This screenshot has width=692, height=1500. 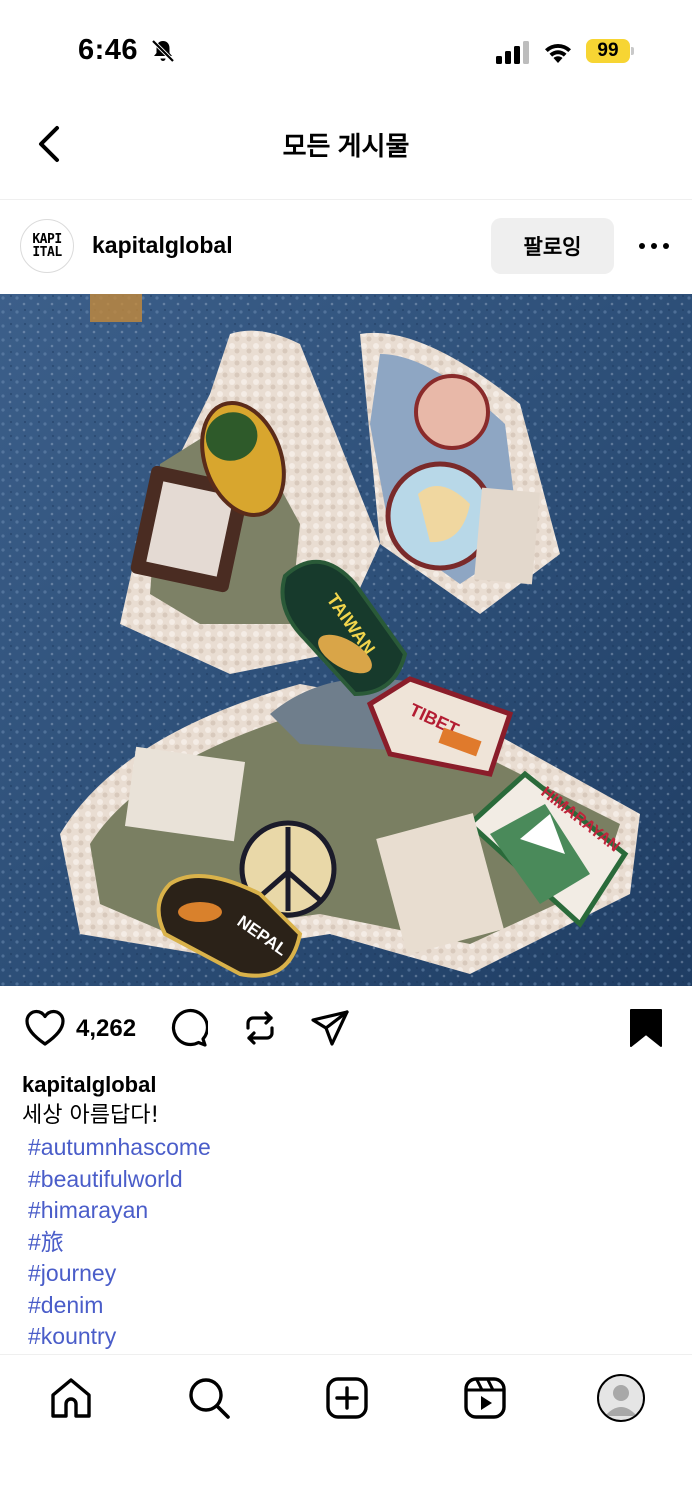 I want to click on caption-username: kapitalglobal, so click(x=347, y=1085).